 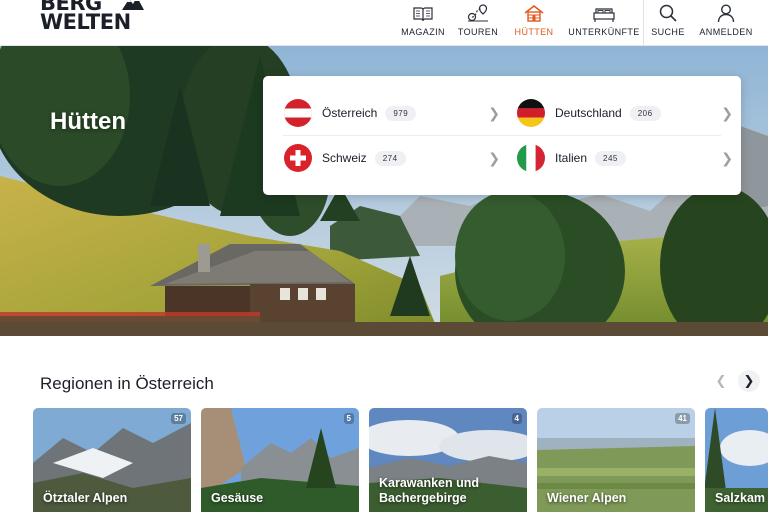 I want to click on divider, so click(x=502, y=135).